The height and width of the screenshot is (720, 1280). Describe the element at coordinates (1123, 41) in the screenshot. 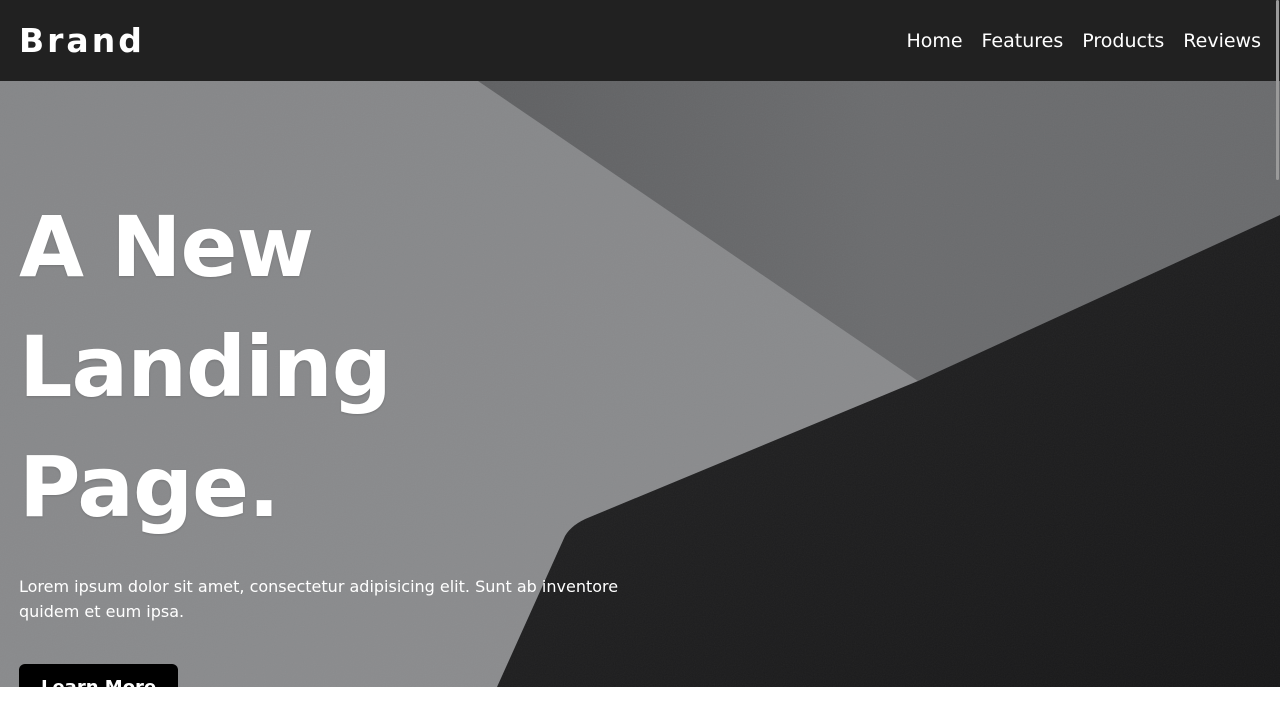

I see `nav-link-products: Products` at that location.